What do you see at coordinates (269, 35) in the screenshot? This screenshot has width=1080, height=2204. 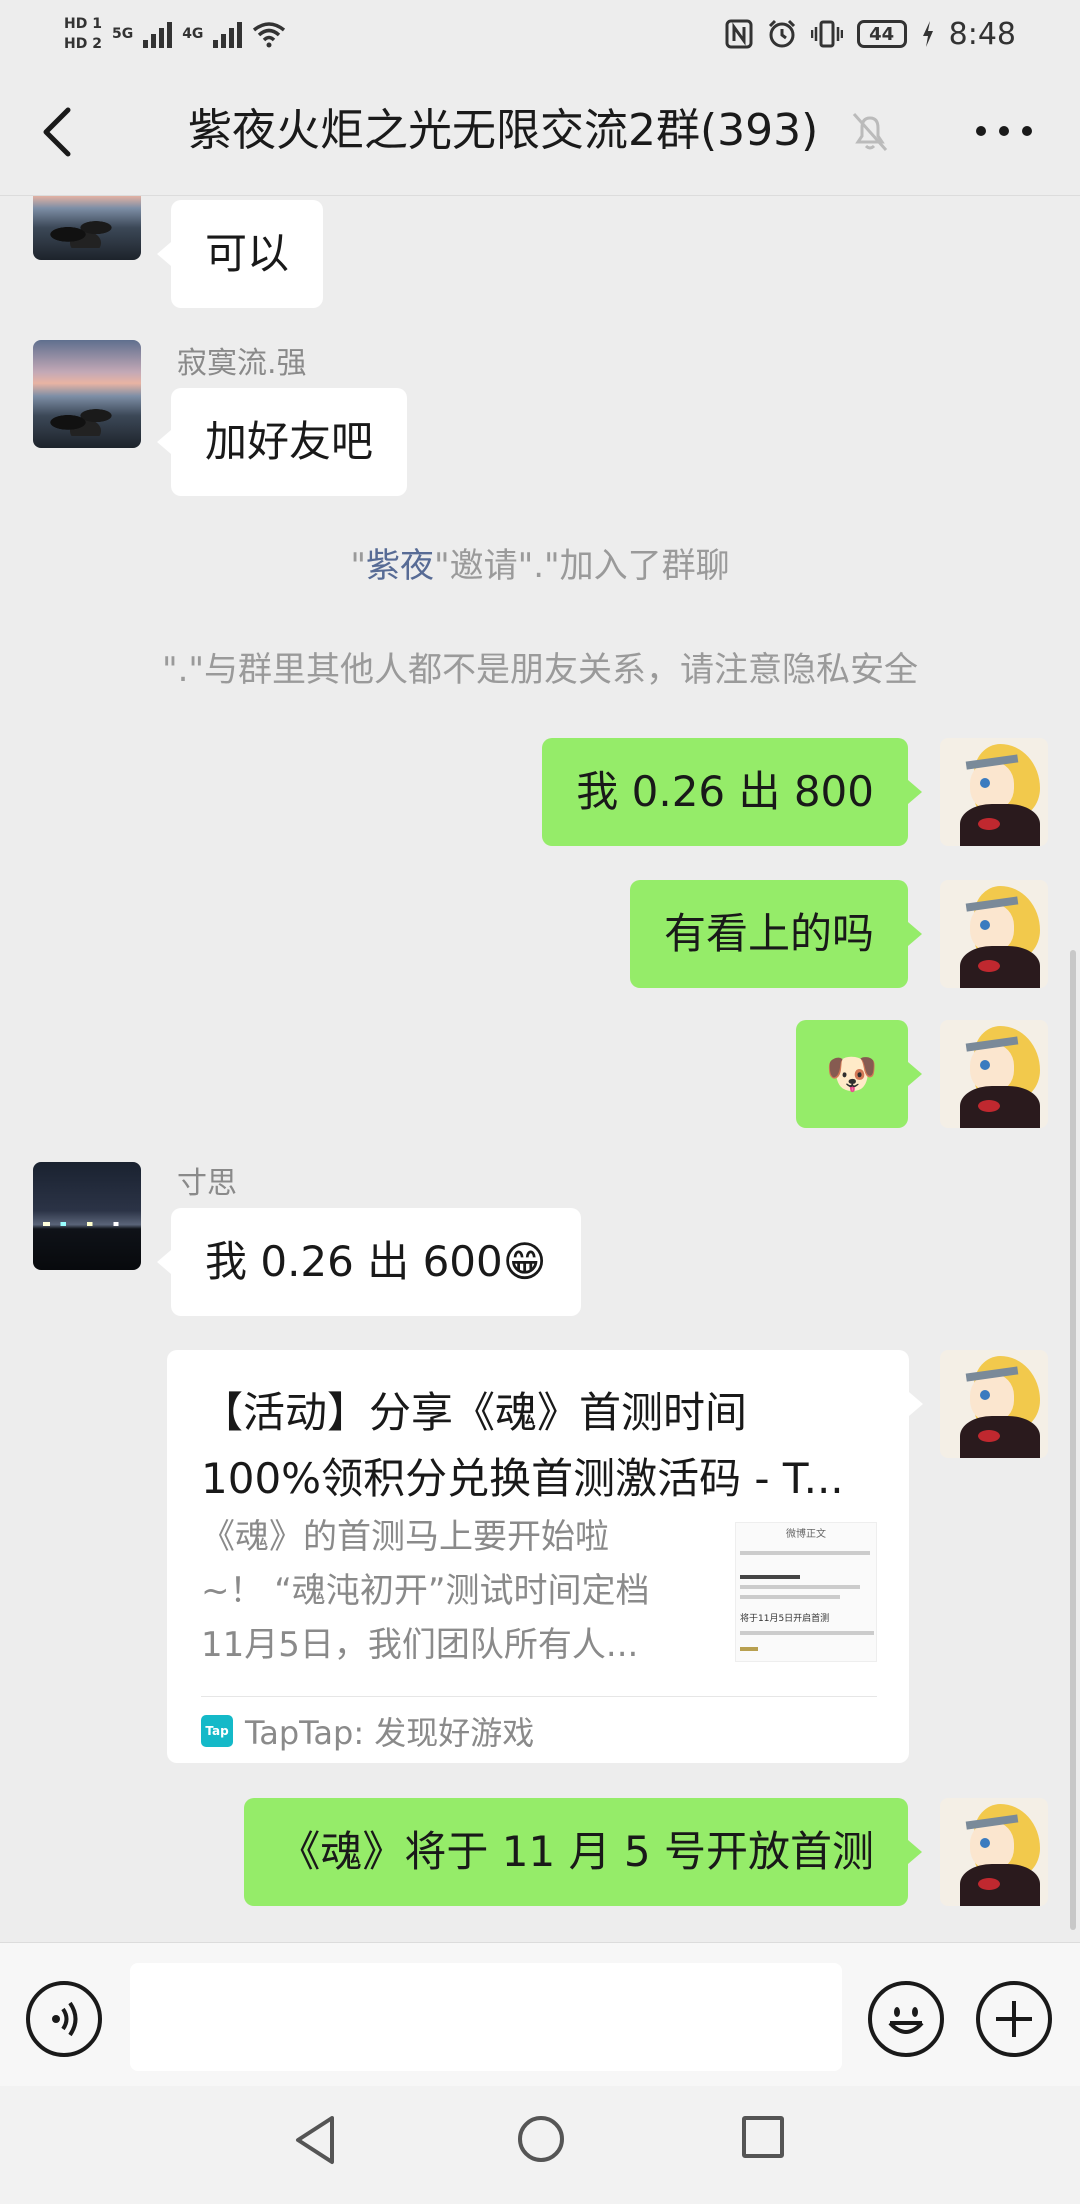 I see `wifi-icon` at bounding box center [269, 35].